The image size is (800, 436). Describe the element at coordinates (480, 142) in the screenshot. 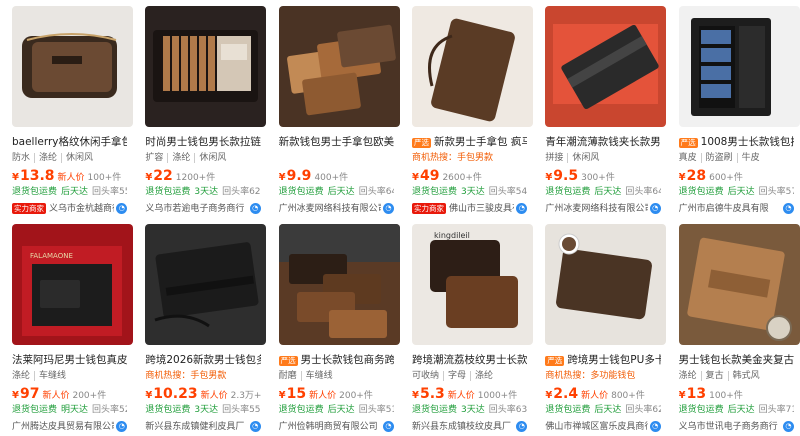

I see `product-title: 新款男士手拿包 疯马皮` at that location.